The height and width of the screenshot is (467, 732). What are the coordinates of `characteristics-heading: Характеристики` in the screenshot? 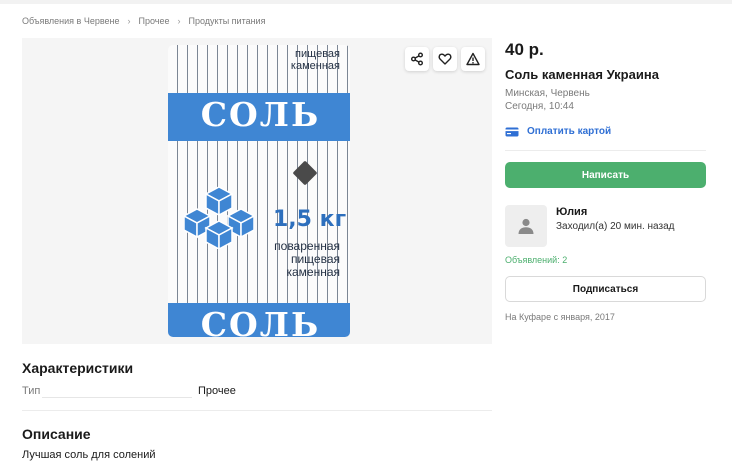 It's located at (78, 368).